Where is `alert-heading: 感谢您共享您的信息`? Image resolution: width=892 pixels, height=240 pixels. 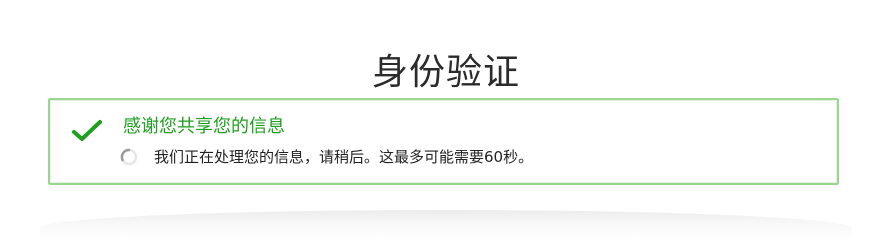 alert-heading: 感谢您共享您的信息 is located at coordinates (204, 126).